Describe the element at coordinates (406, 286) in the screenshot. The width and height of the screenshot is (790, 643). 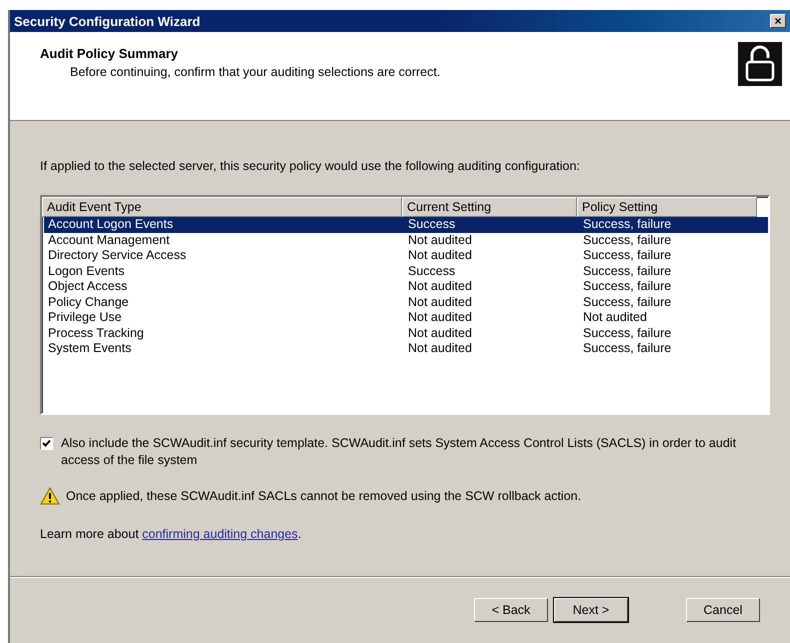
I see `list-row: Object Access Not audited Success, failure` at that location.